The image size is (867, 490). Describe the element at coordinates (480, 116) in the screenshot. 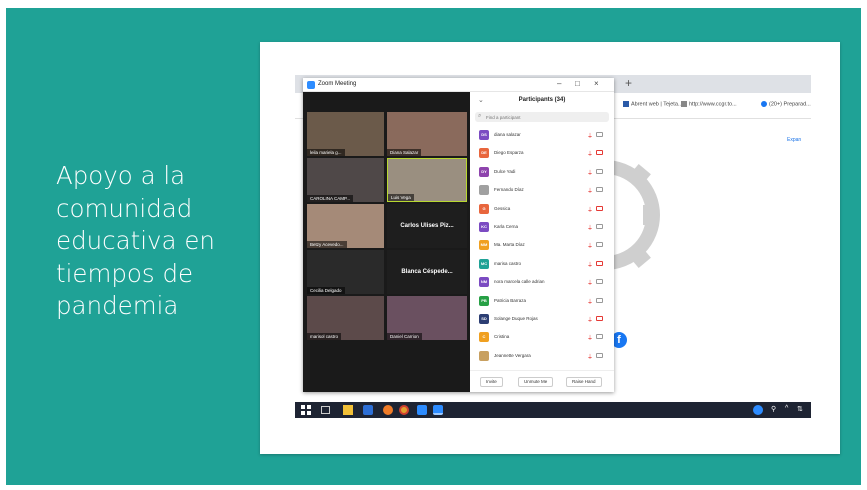

I see `search-icon: ⌕` at that location.